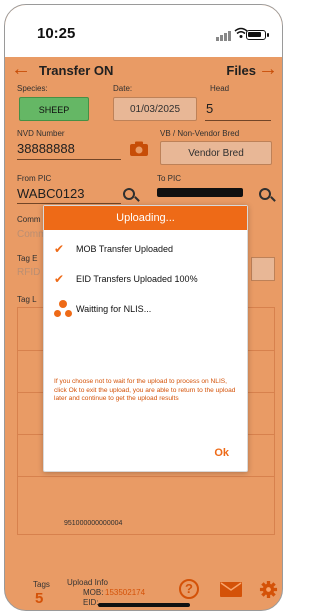 The height and width of the screenshot is (615, 320). Describe the element at coordinates (144, 605) in the screenshot. I see `home-indicator` at that location.